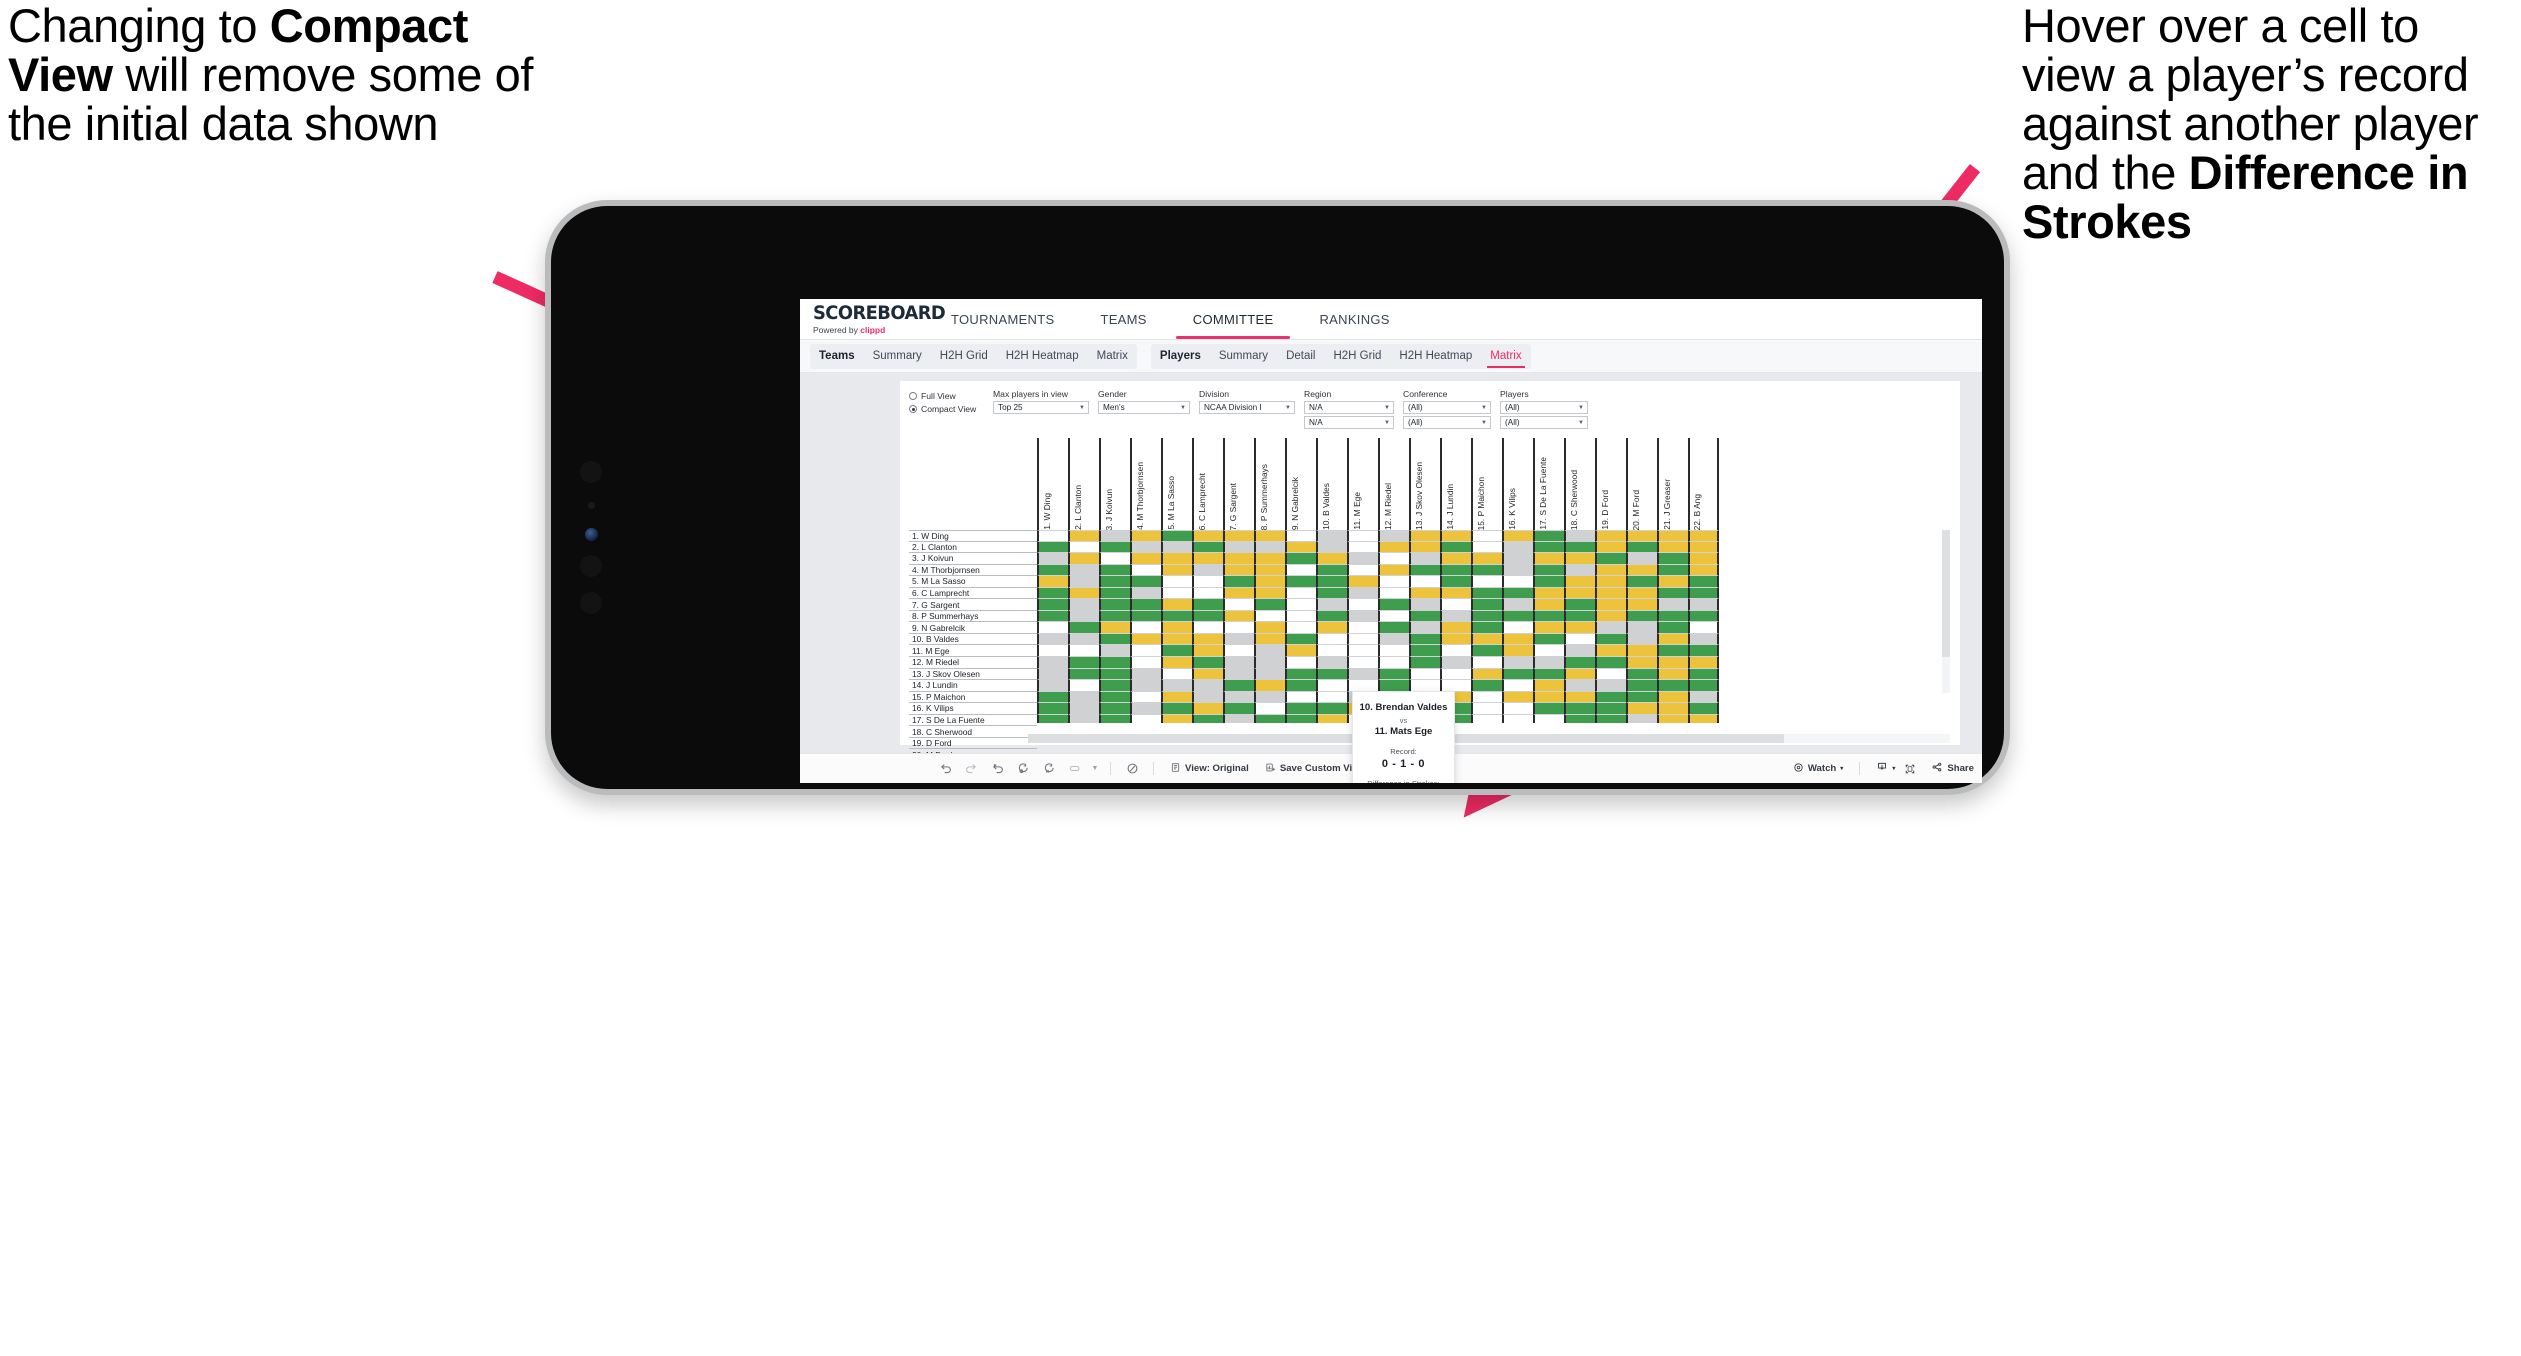  I want to click on rectangle-select-icon, so click(1075, 769).